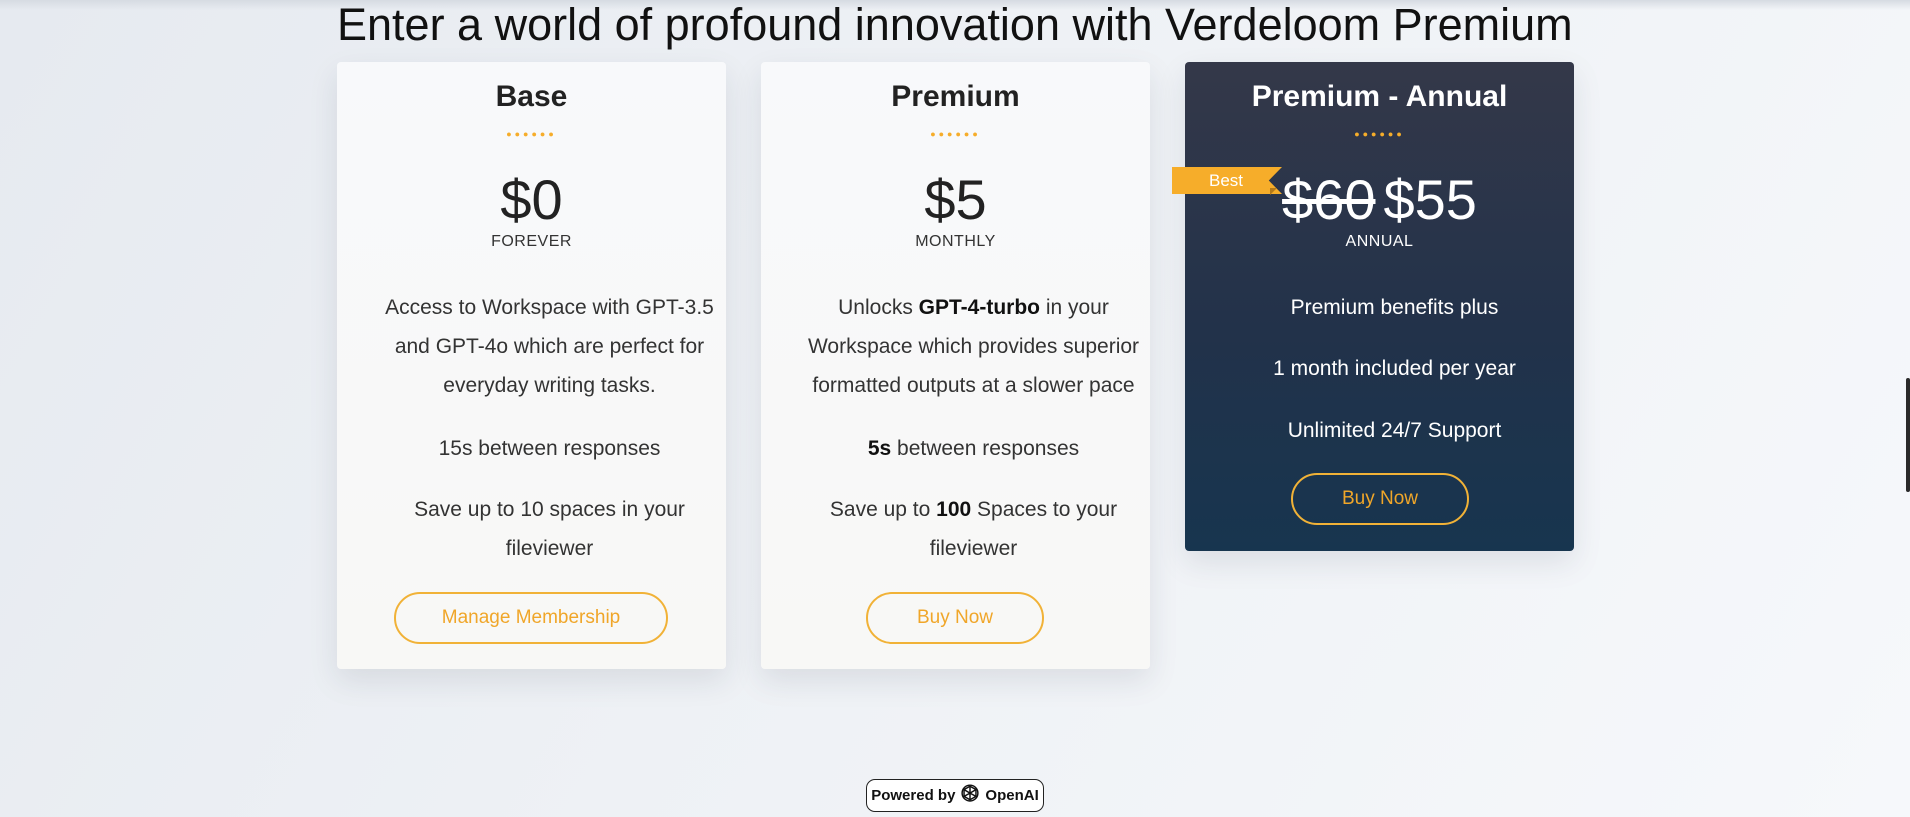 This screenshot has width=1910, height=817. I want to click on plan-feature: Save up to 10 spaces in your fileviewer, so click(549, 529).